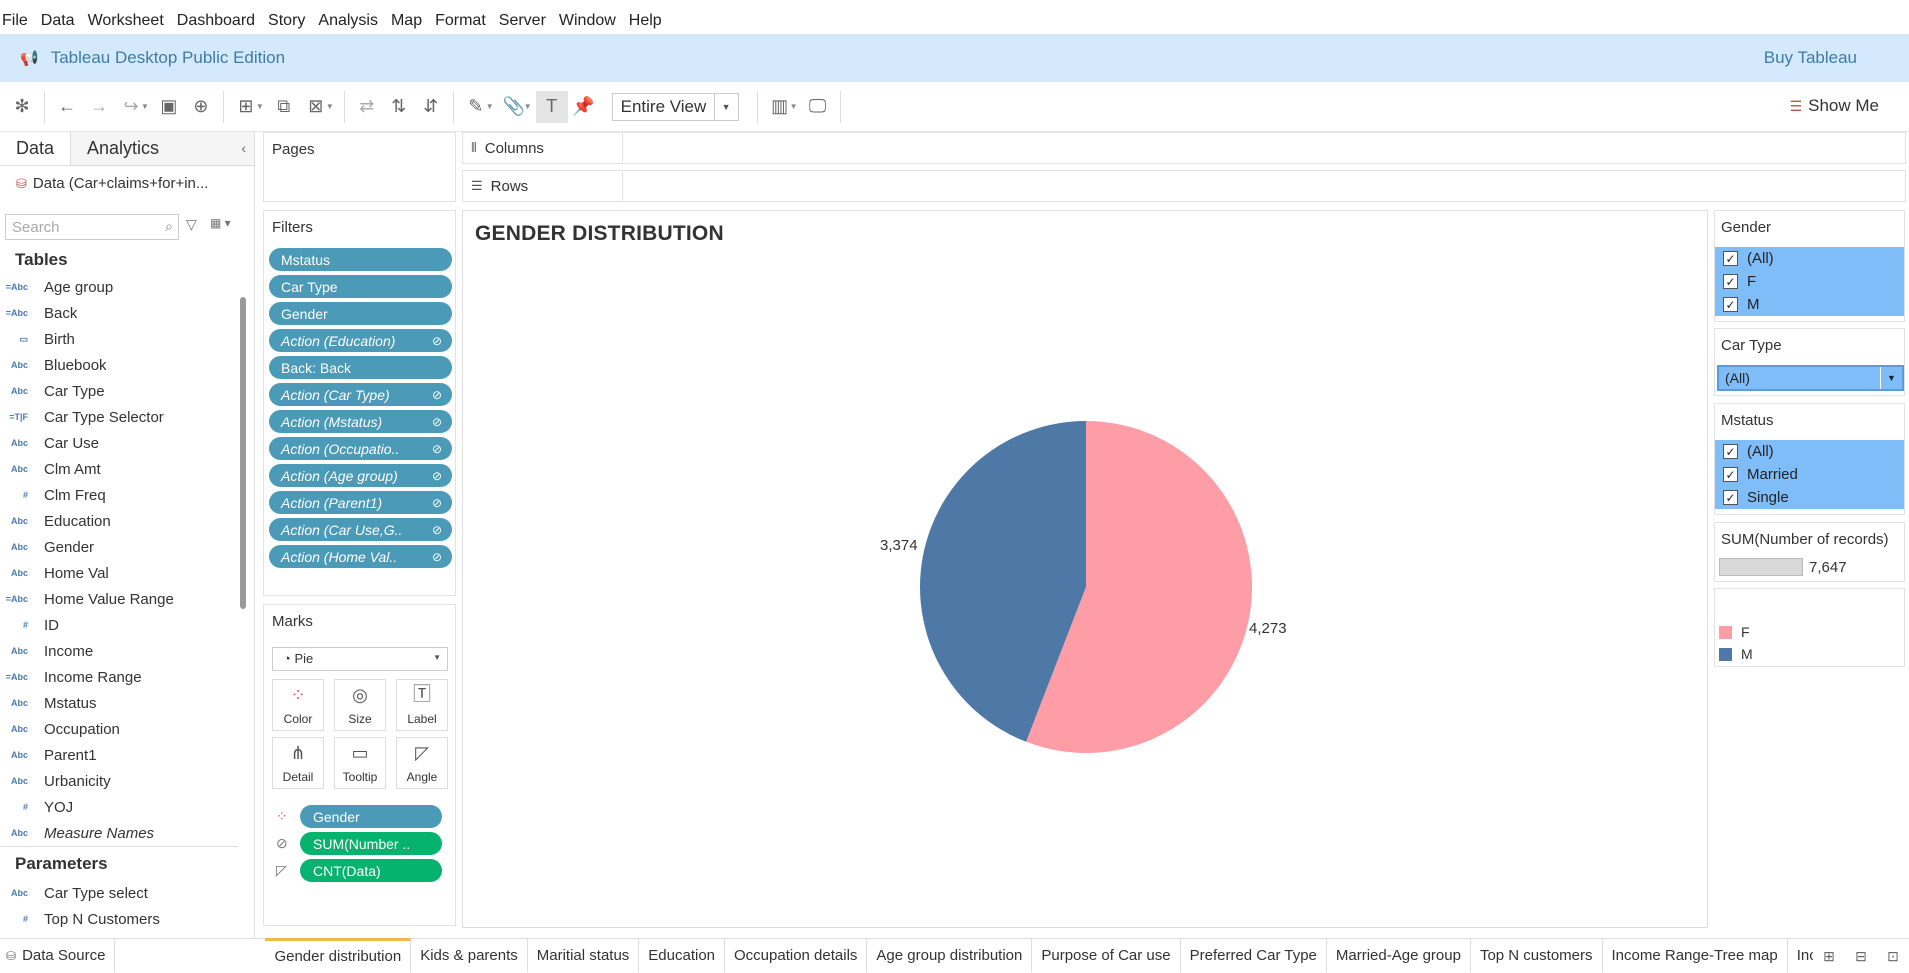 The image size is (1909, 973). I want to click on sheet-tab: Occupation details, so click(796, 955).